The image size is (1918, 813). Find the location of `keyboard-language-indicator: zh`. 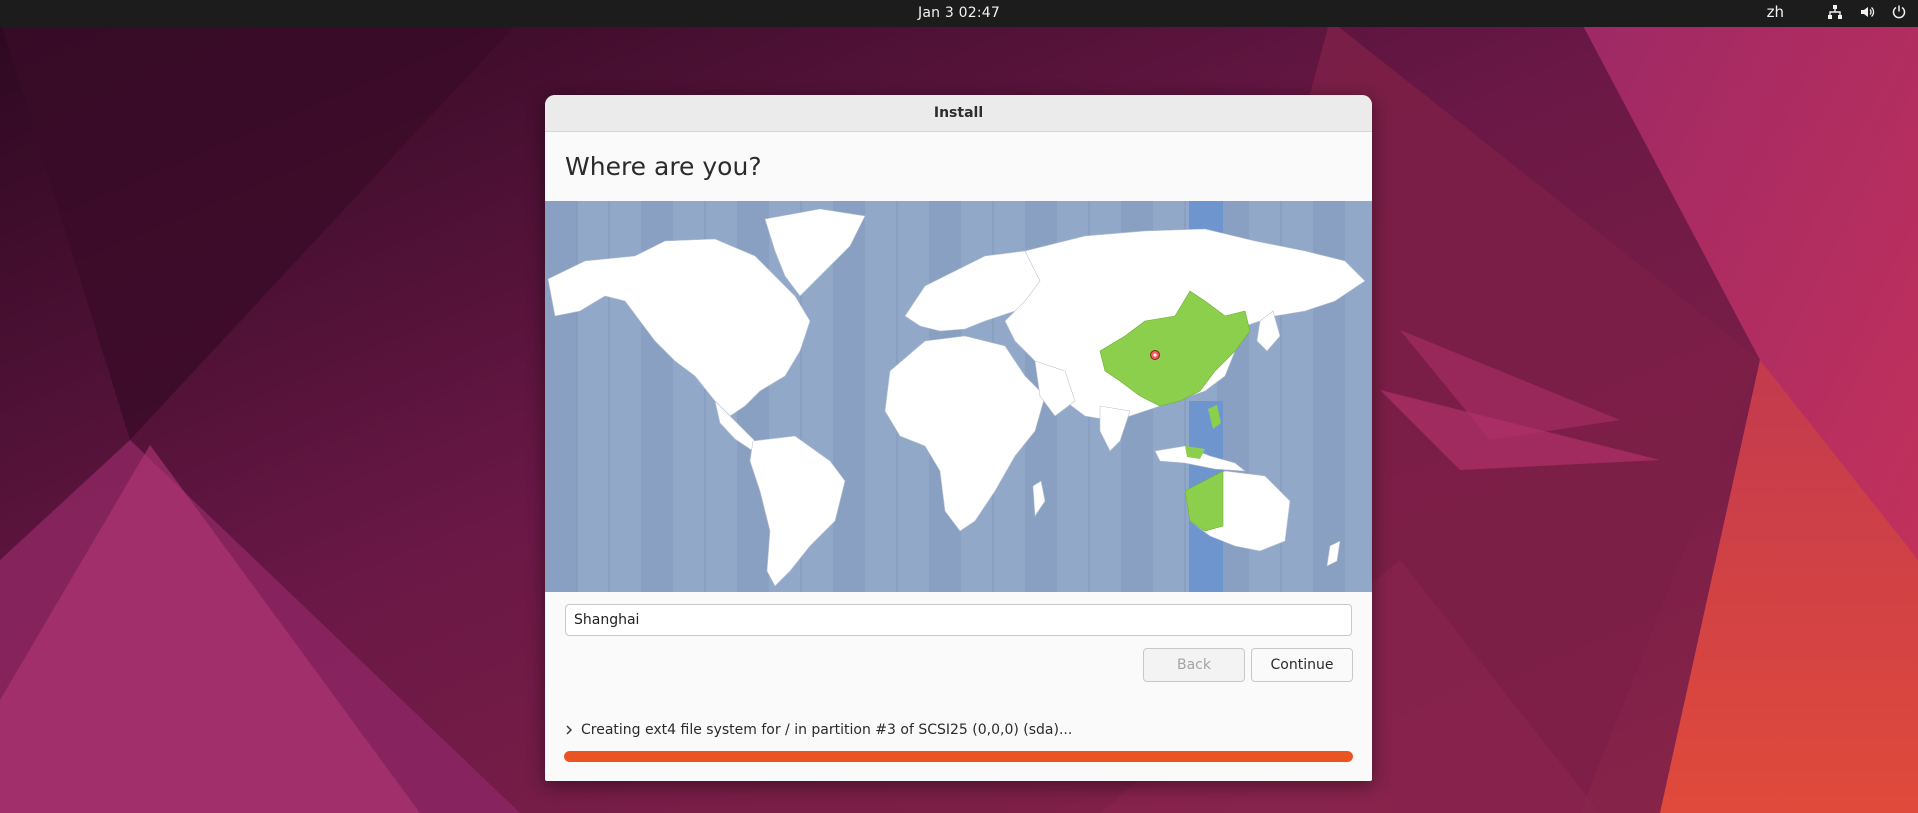

keyboard-language-indicator: zh is located at coordinates (1775, 12).